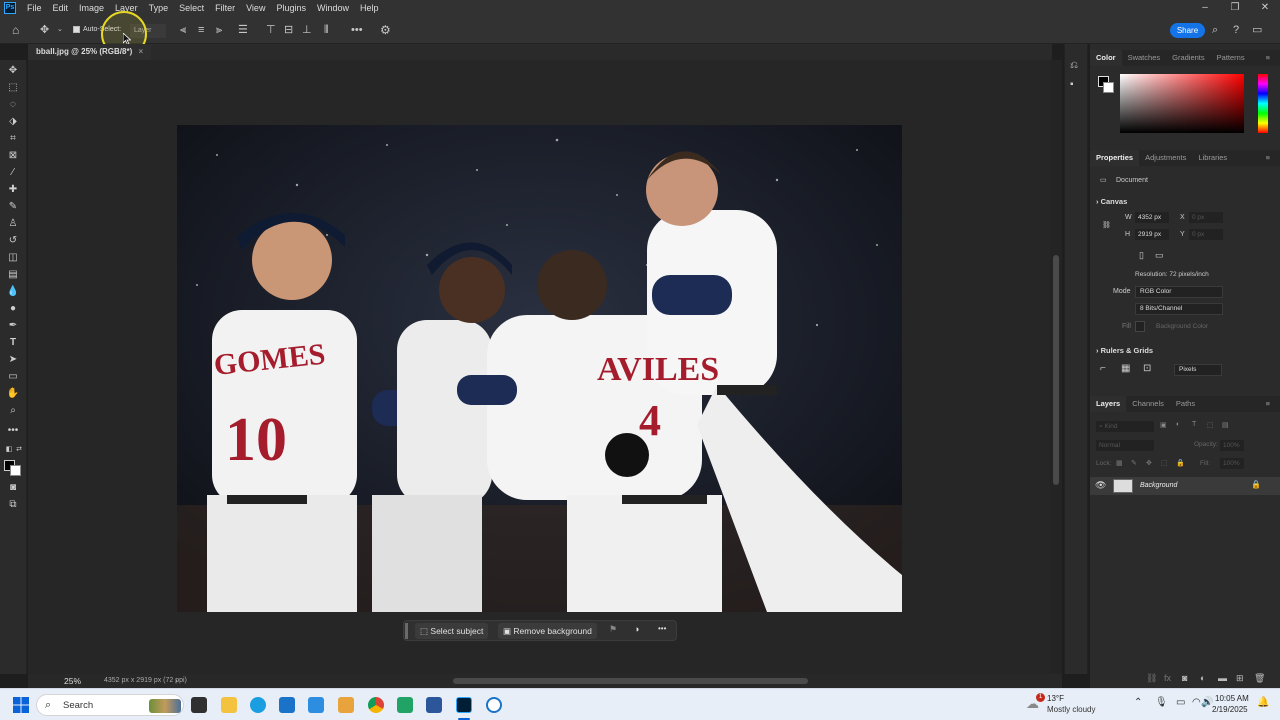 This screenshot has height=720, width=1280. I want to click on adjustment-icon: ◑, so click(636, 629).